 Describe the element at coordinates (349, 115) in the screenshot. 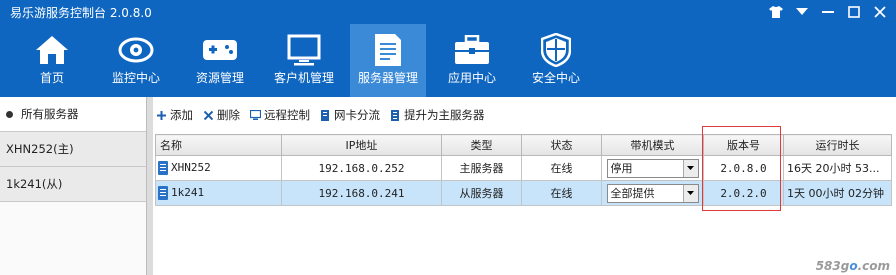

I see `nic-split-button: 网卡分流` at that location.